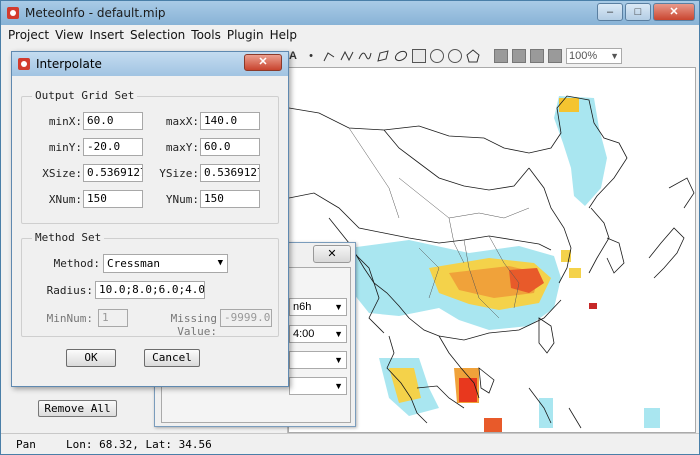 The width and height of the screenshot is (700, 455). What do you see at coordinates (76, 263) in the screenshot?
I see `method-label: Method:` at bounding box center [76, 263].